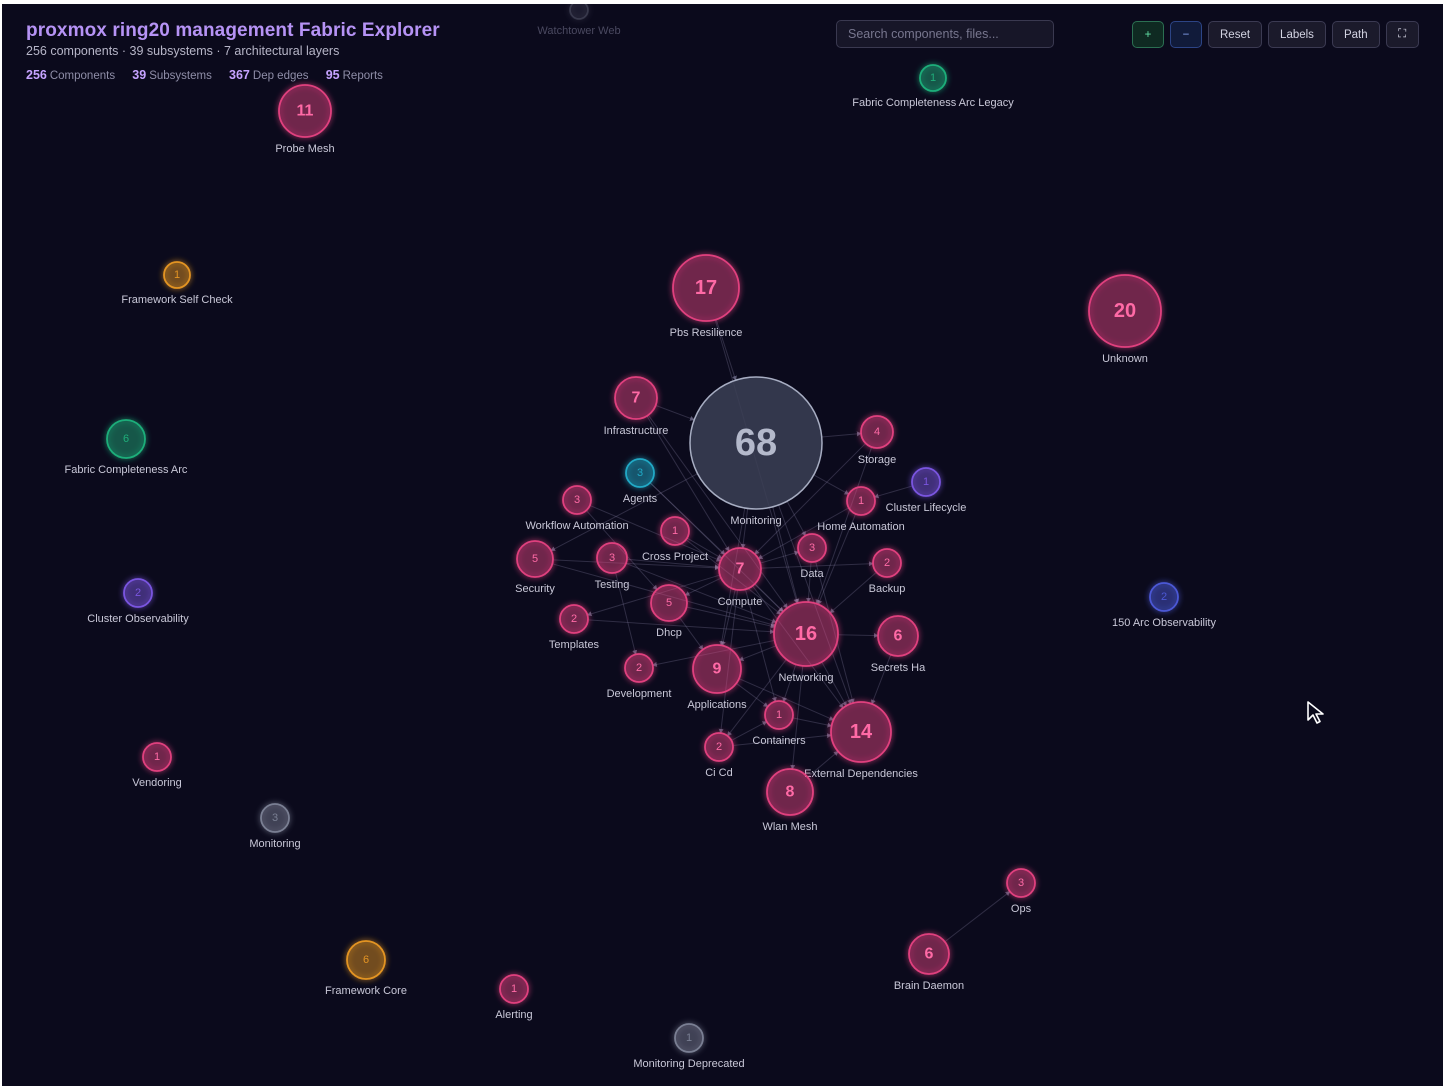 The image size is (1445, 1086). I want to click on node-label: Backup, so click(887, 589).